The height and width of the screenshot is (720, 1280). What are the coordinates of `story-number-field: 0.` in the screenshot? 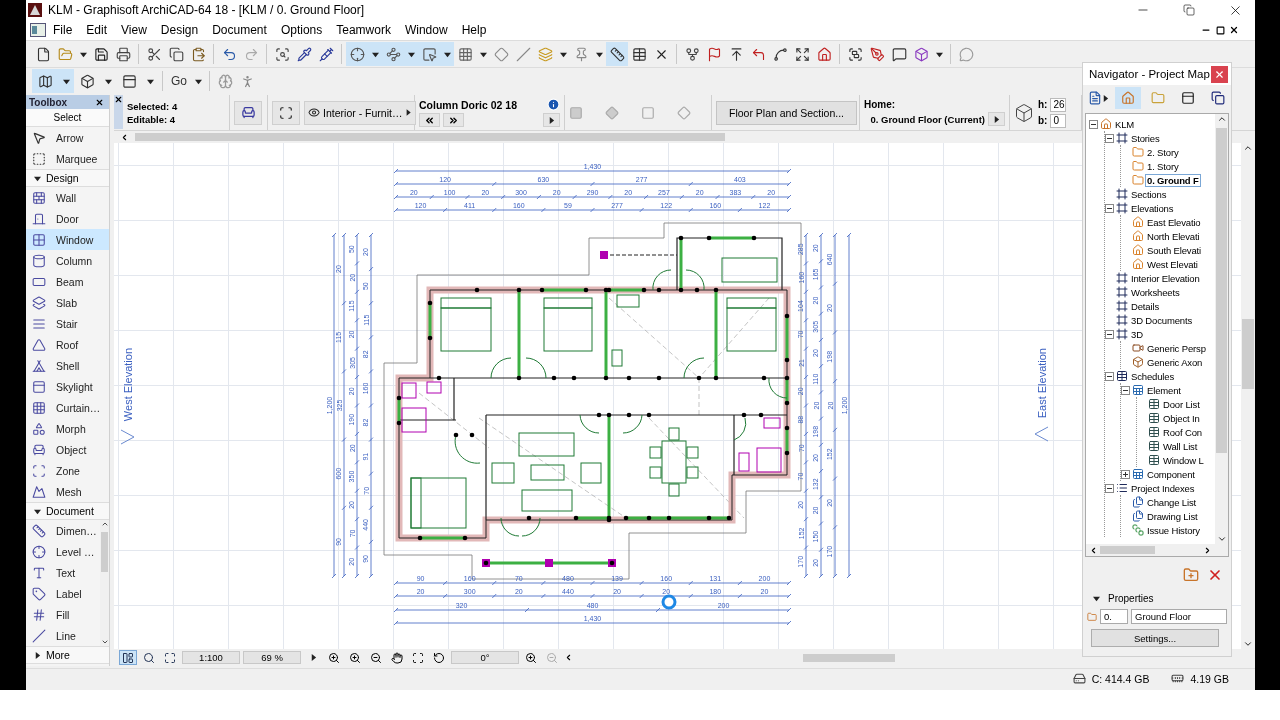 It's located at (1114, 616).